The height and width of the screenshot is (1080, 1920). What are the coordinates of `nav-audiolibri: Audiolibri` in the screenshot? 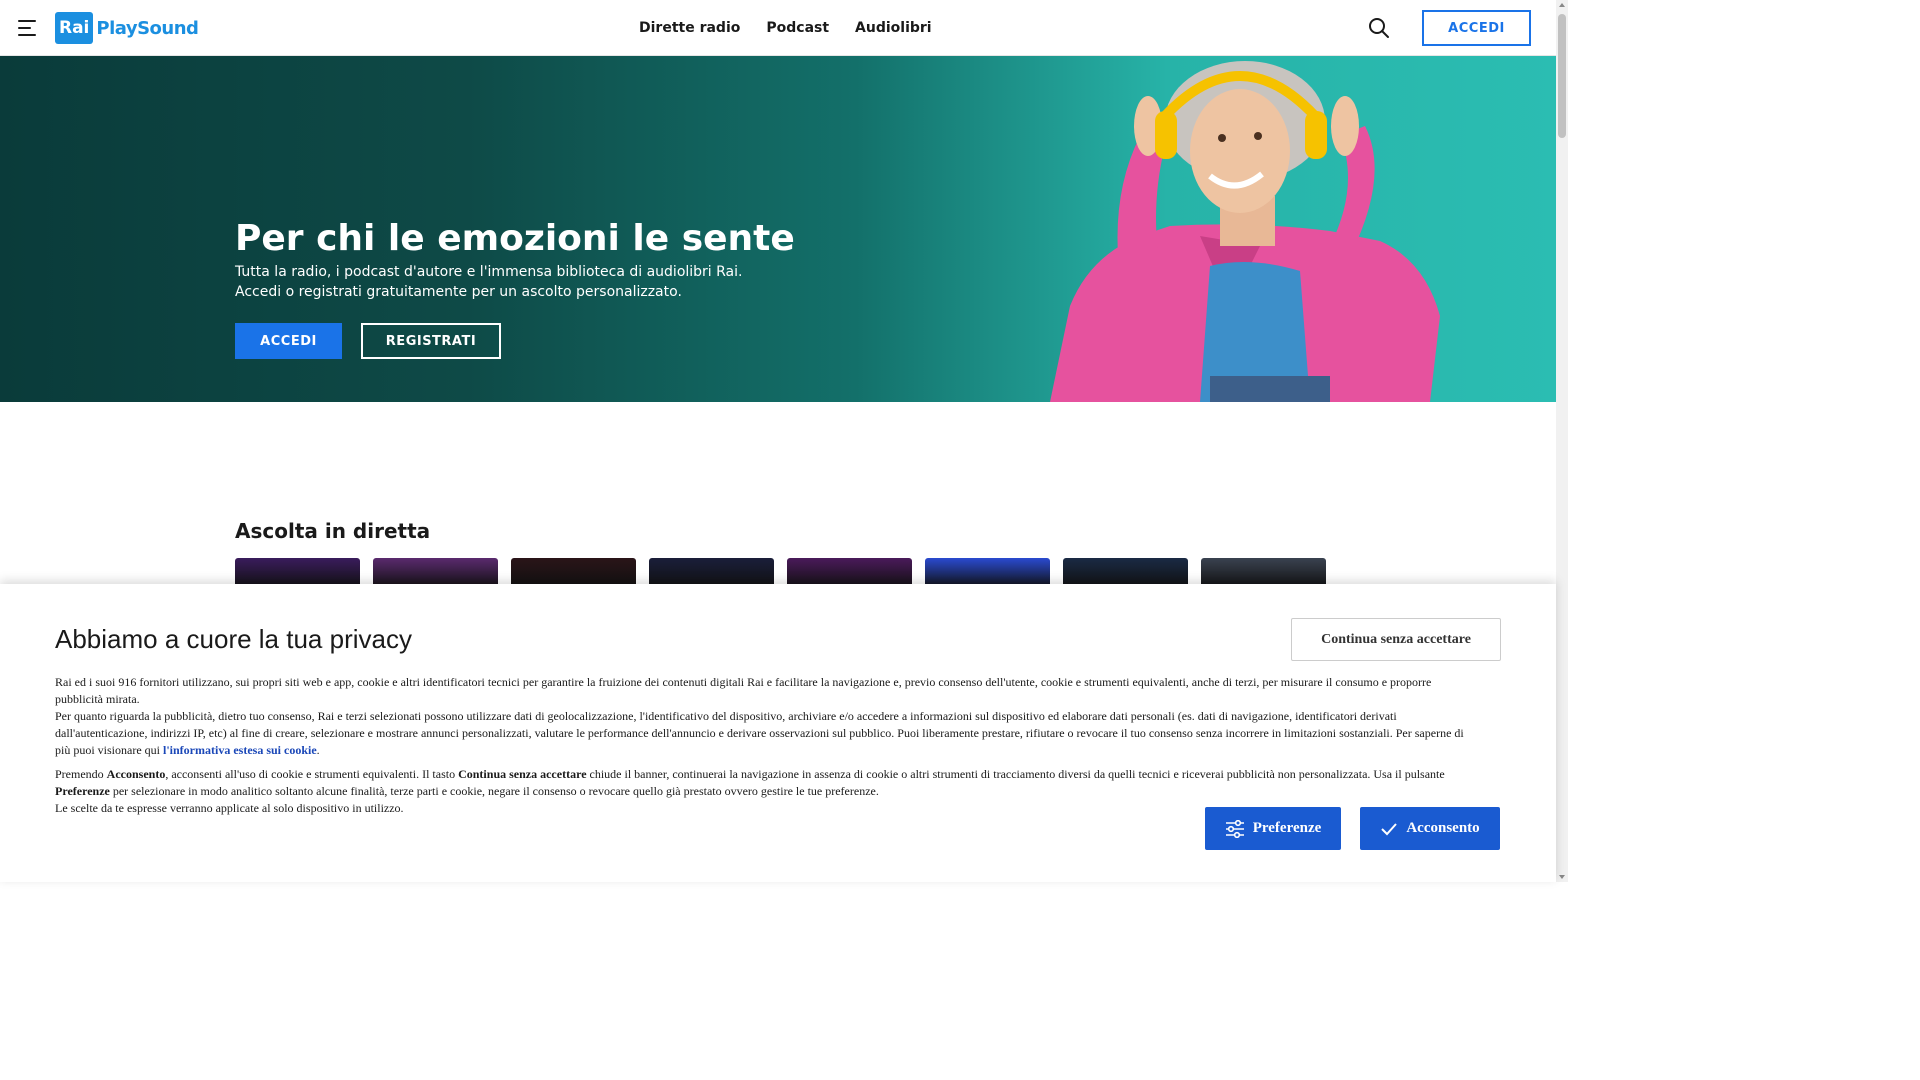 It's located at (893, 28).